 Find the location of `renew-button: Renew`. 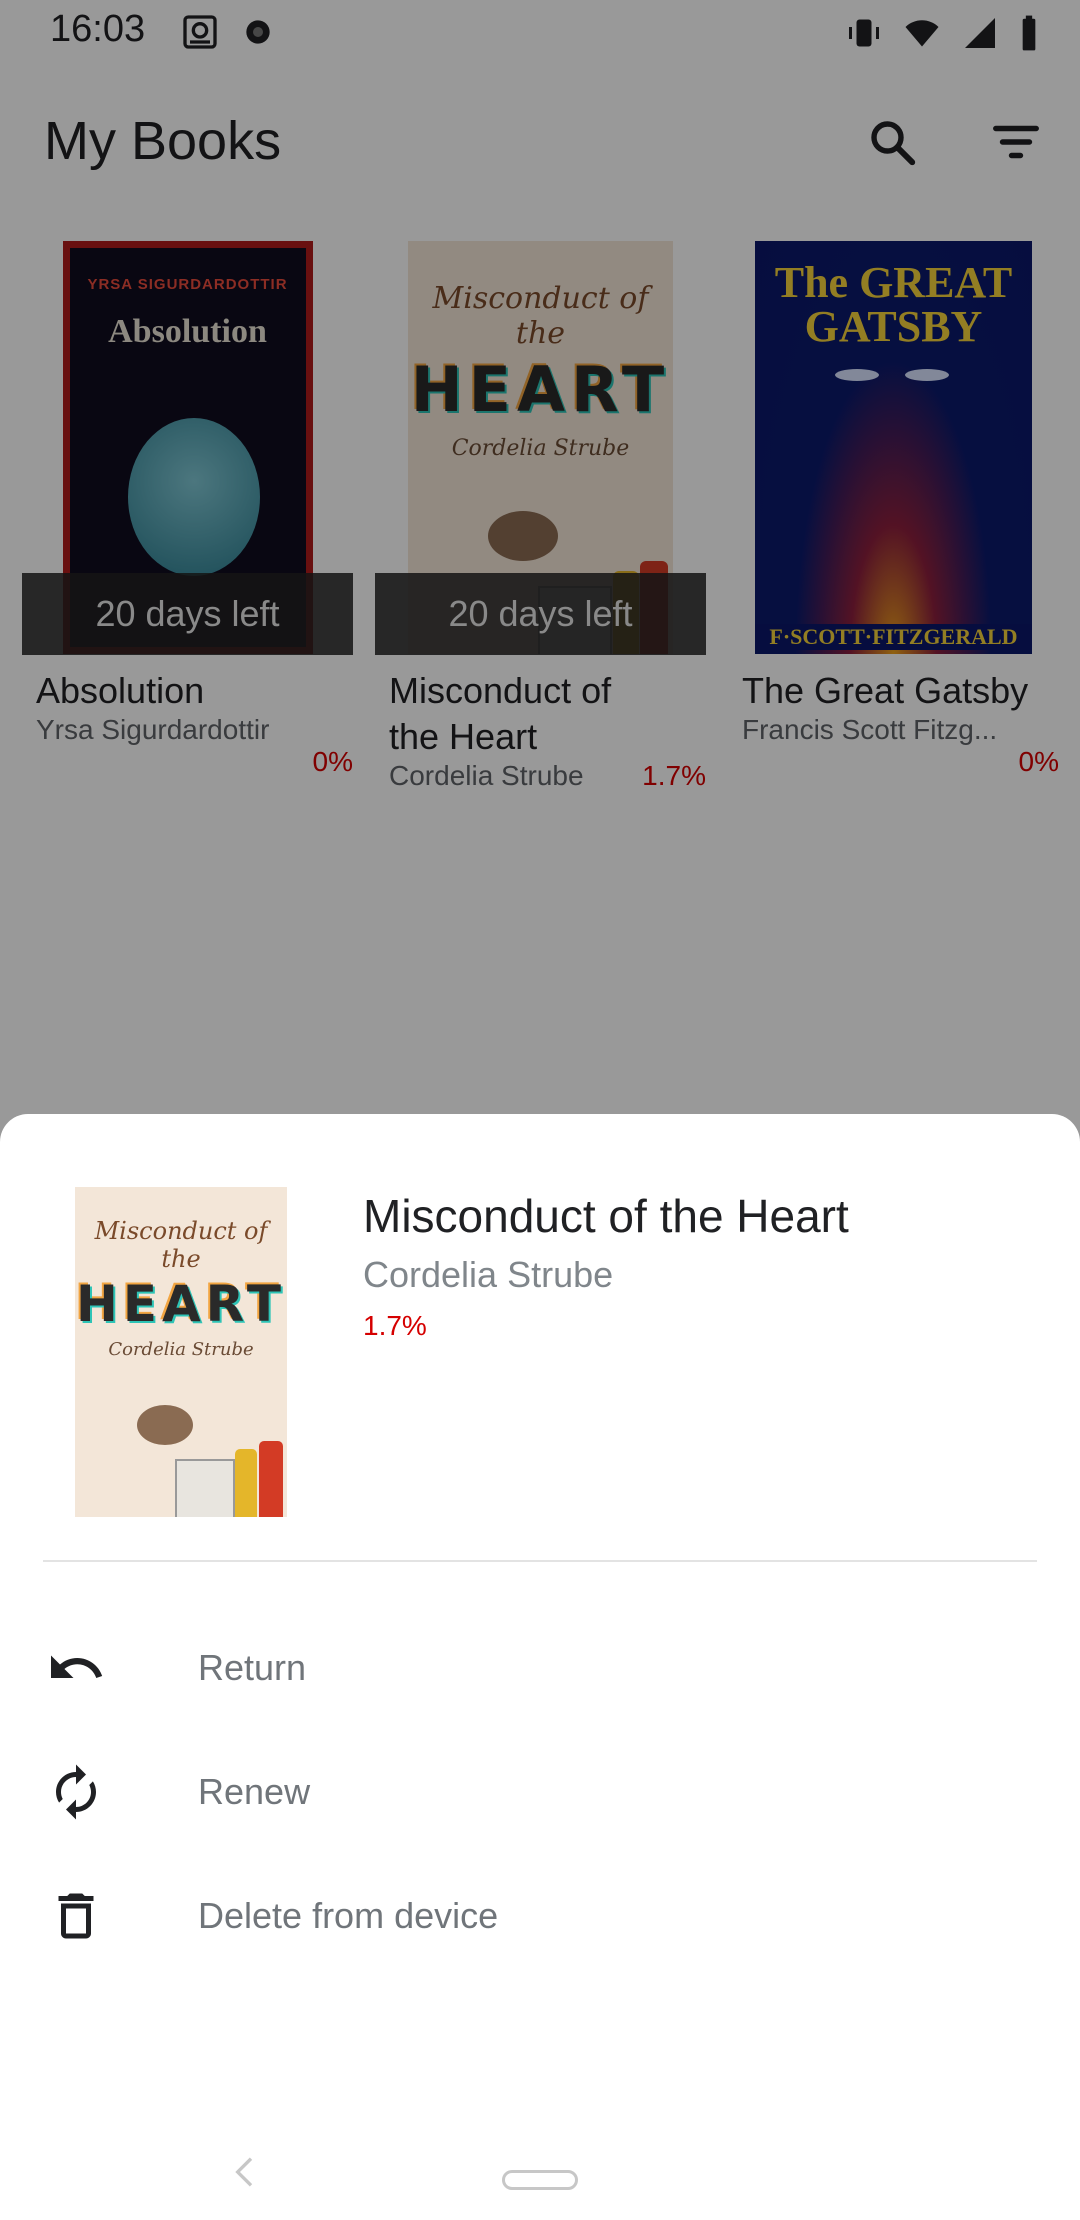

renew-button: Renew is located at coordinates (540, 1792).